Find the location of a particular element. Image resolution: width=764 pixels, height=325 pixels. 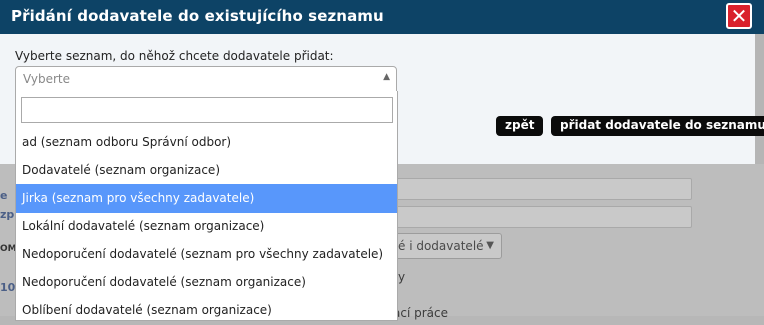

close-button: ✕ is located at coordinates (739, 16).